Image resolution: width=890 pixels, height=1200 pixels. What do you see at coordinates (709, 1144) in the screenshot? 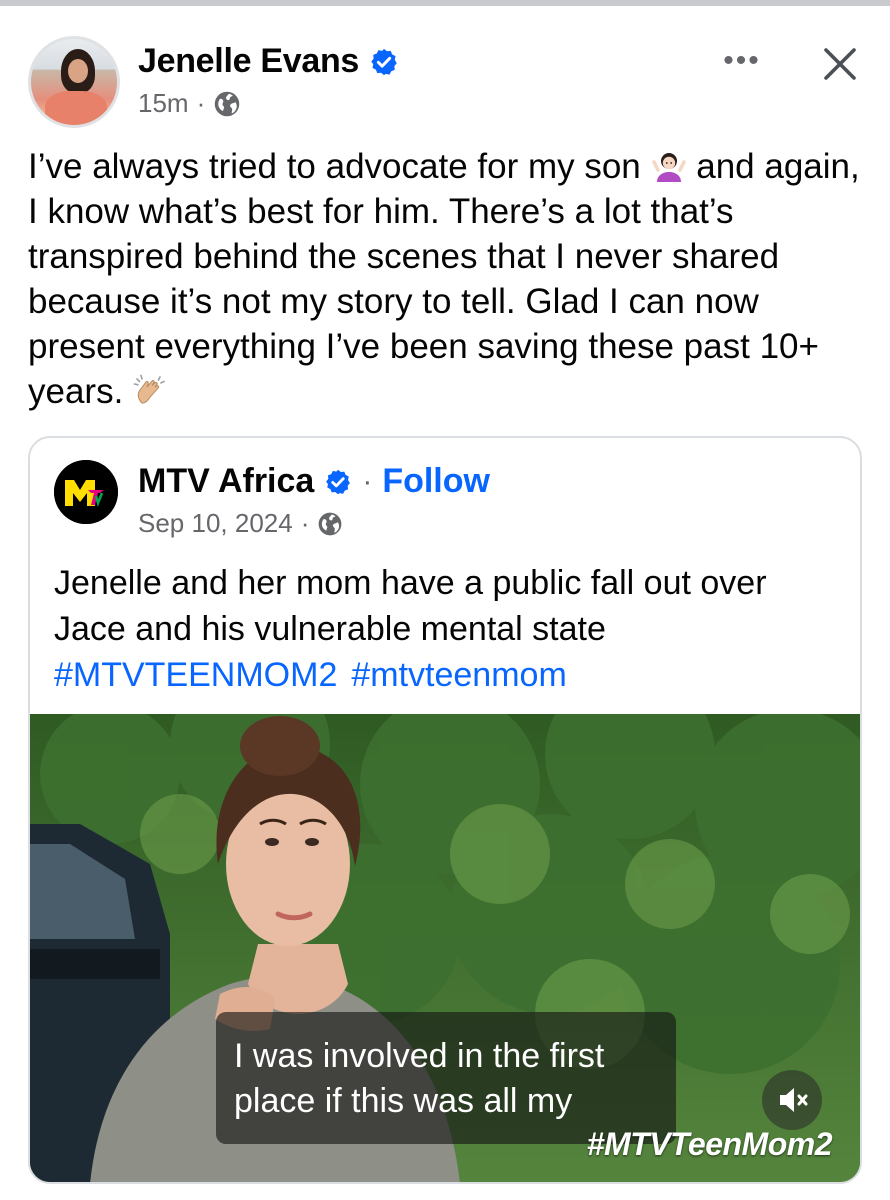
I see `video-watermark: #MTVTeenMom2` at bounding box center [709, 1144].